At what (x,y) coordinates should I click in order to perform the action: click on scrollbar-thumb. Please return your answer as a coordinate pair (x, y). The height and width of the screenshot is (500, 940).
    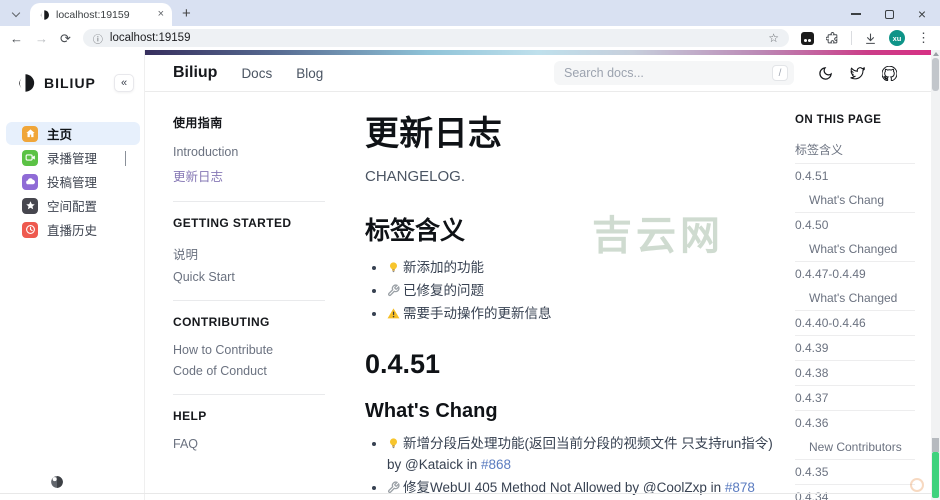
    Looking at the image, I should click on (935, 74).